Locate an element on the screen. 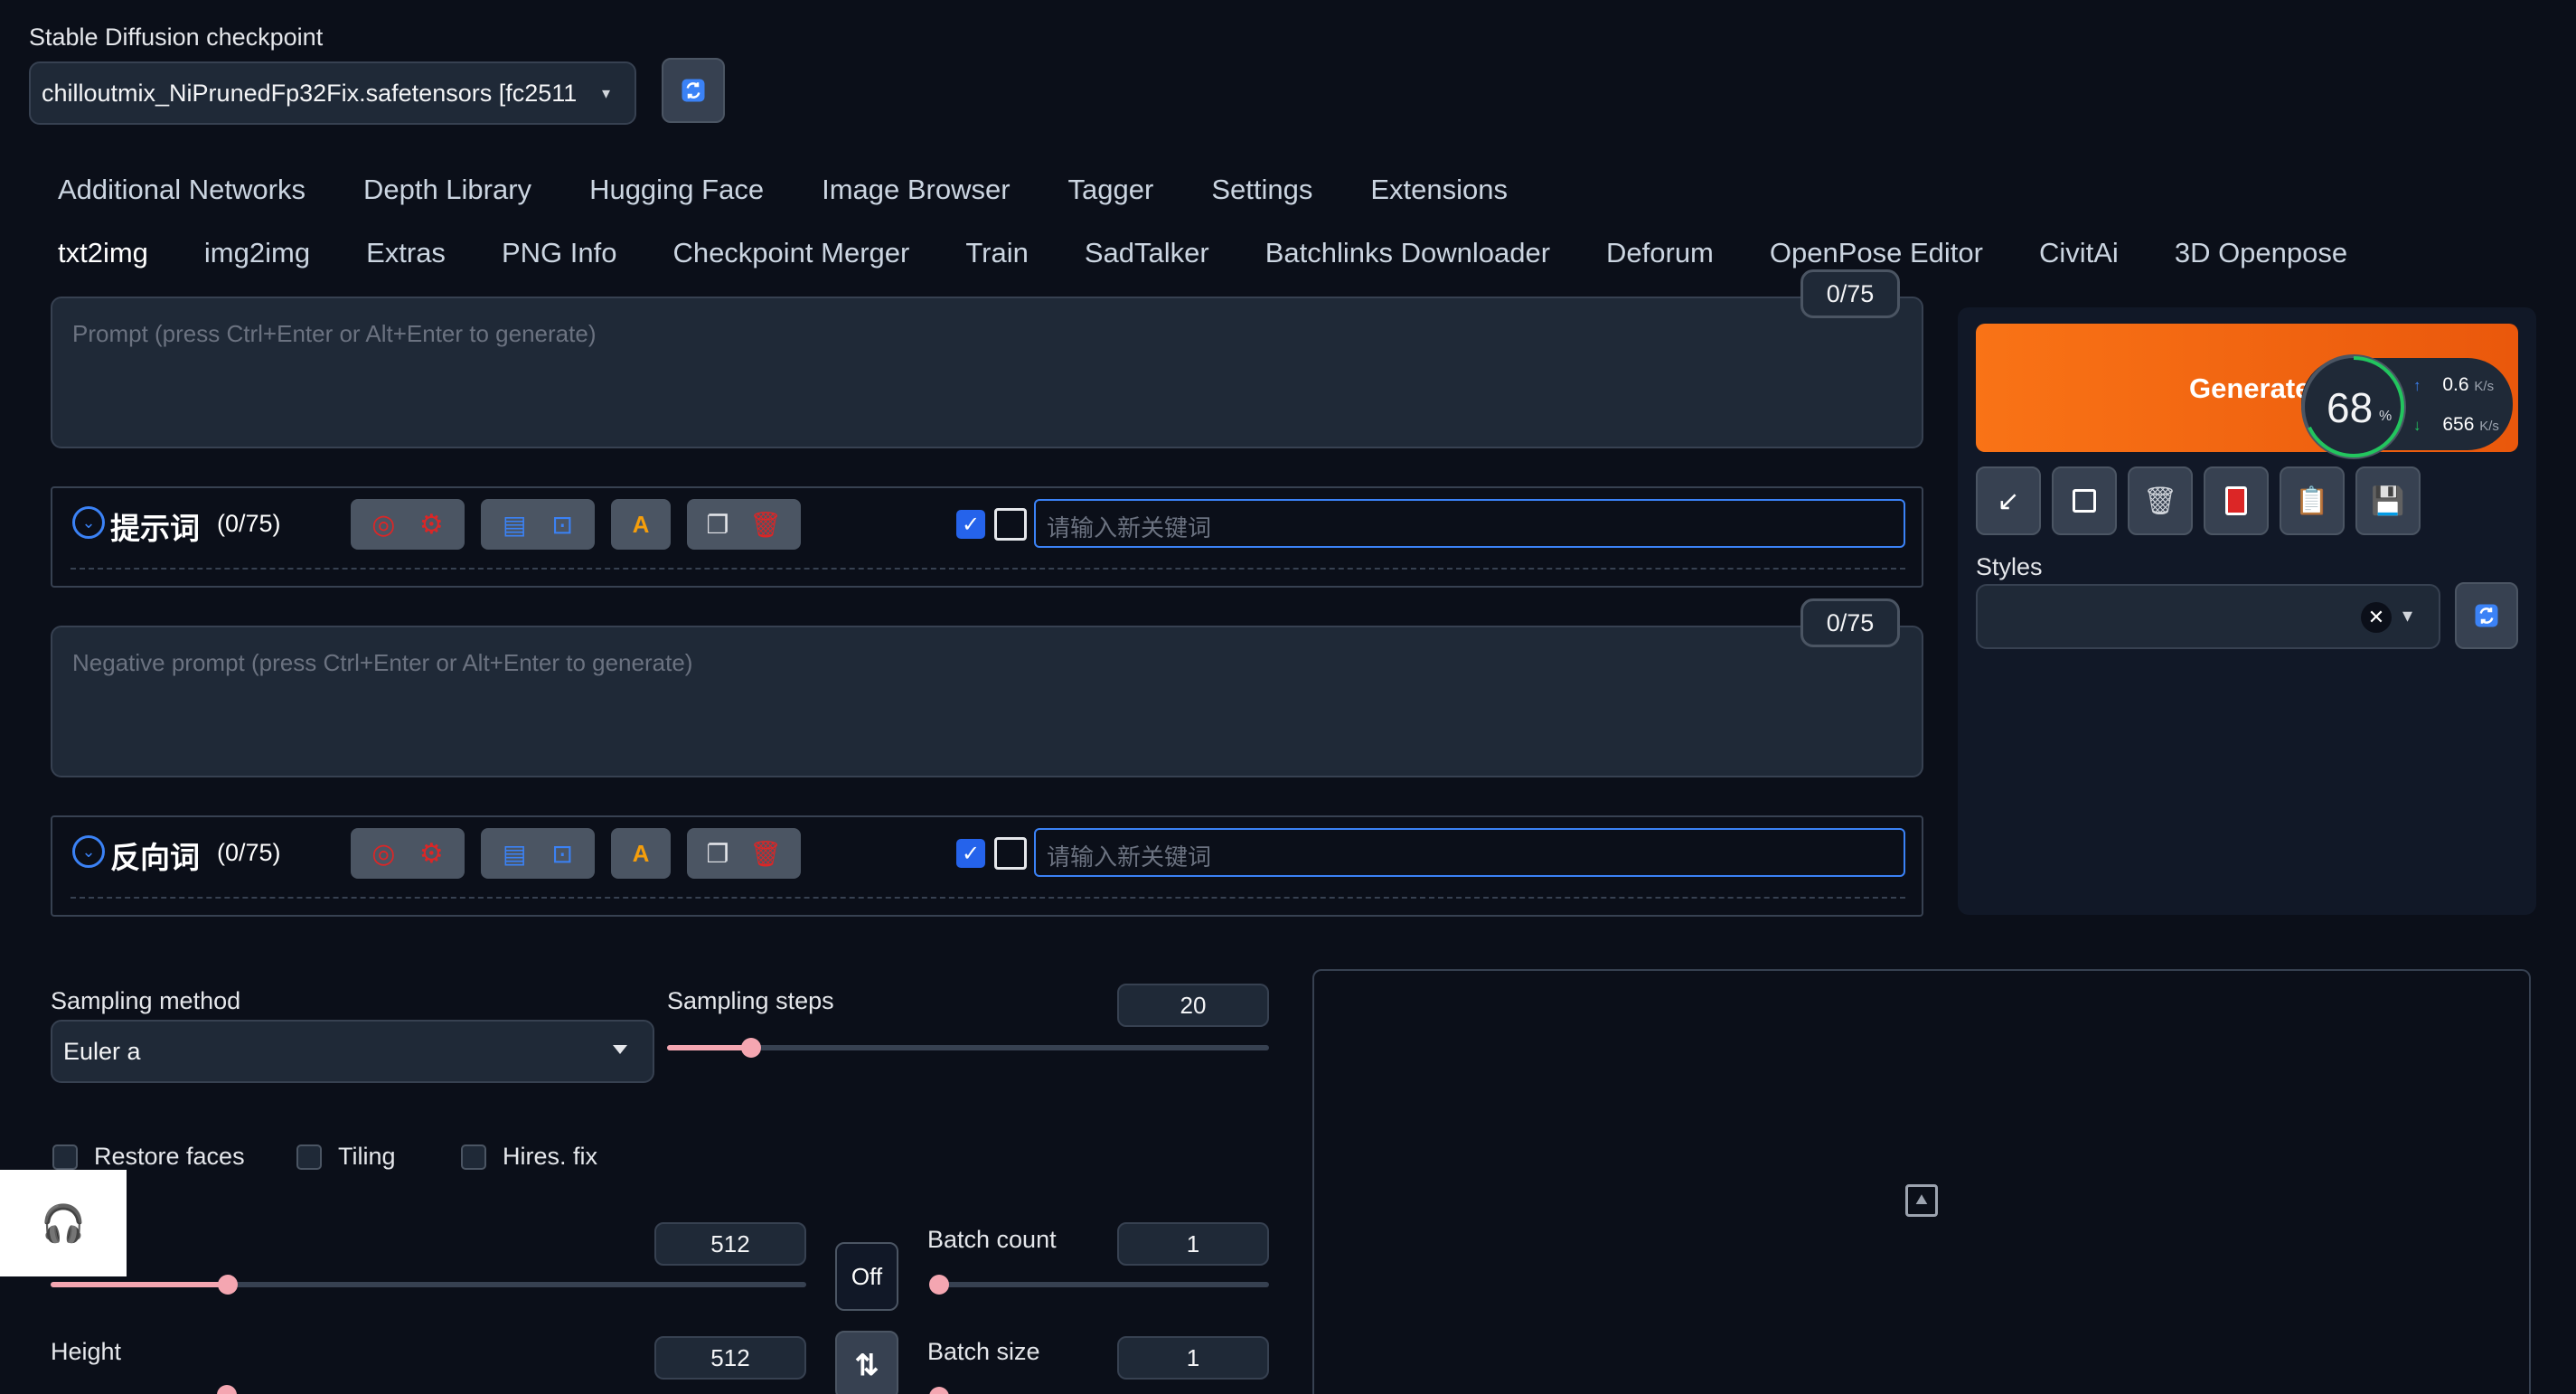 The height and width of the screenshot is (1394, 2576). tab-extras: Extras is located at coordinates (406, 253).